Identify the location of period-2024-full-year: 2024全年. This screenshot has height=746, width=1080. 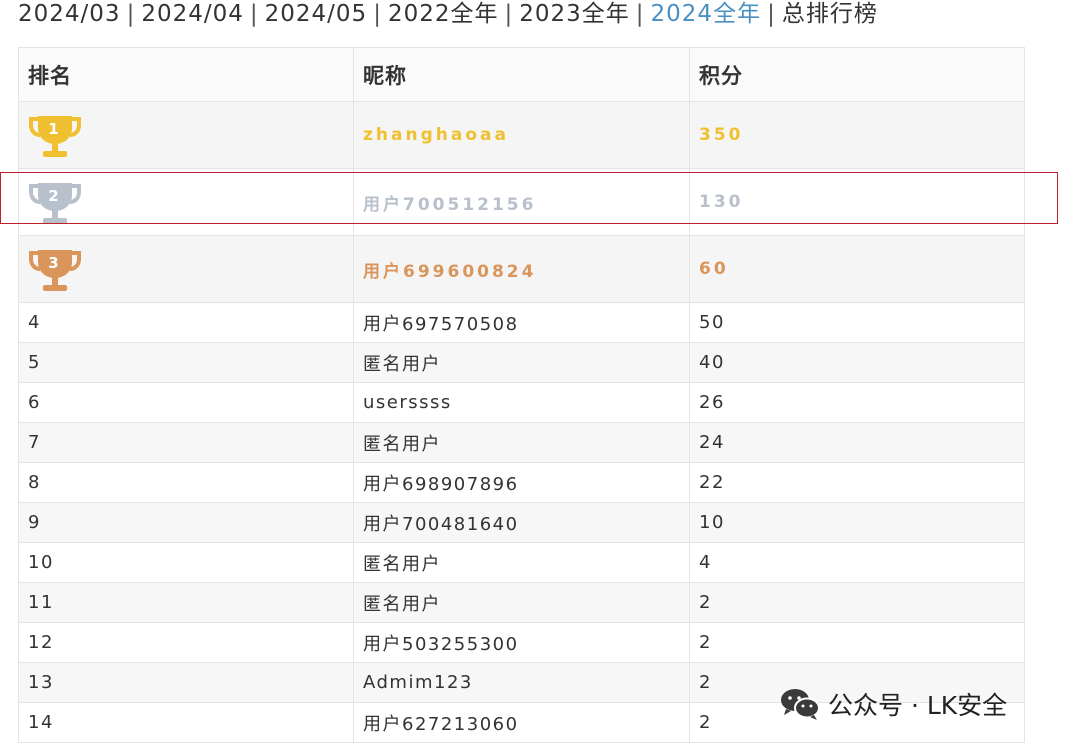
(706, 14).